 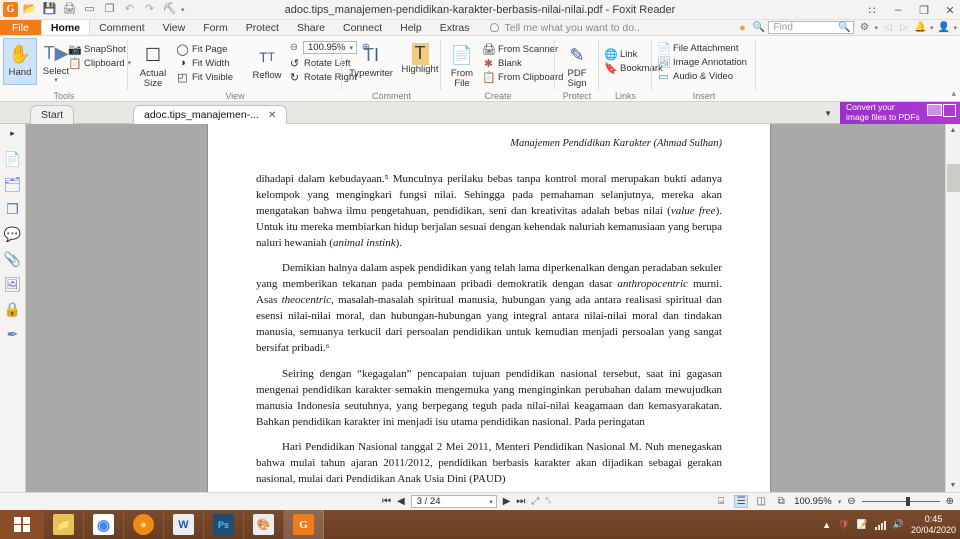 What do you see at coordinates (904, 27) in the screenshot?
I see `forward-arrow-icon: ▷` at bounding box center [904, 27].